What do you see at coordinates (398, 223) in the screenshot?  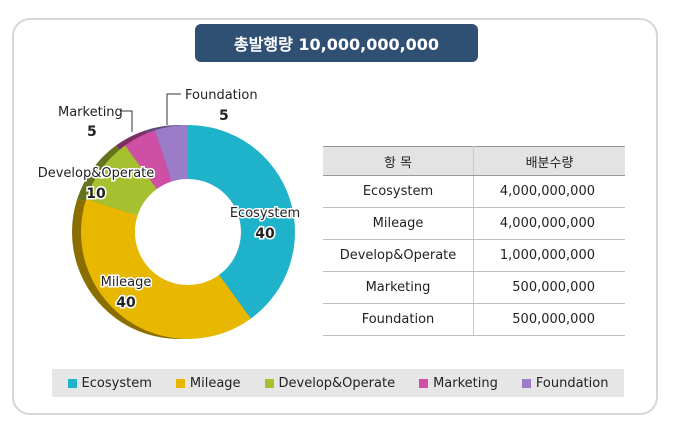 I see `table-cell-item: Mileage` at bounding box center [398, 223].